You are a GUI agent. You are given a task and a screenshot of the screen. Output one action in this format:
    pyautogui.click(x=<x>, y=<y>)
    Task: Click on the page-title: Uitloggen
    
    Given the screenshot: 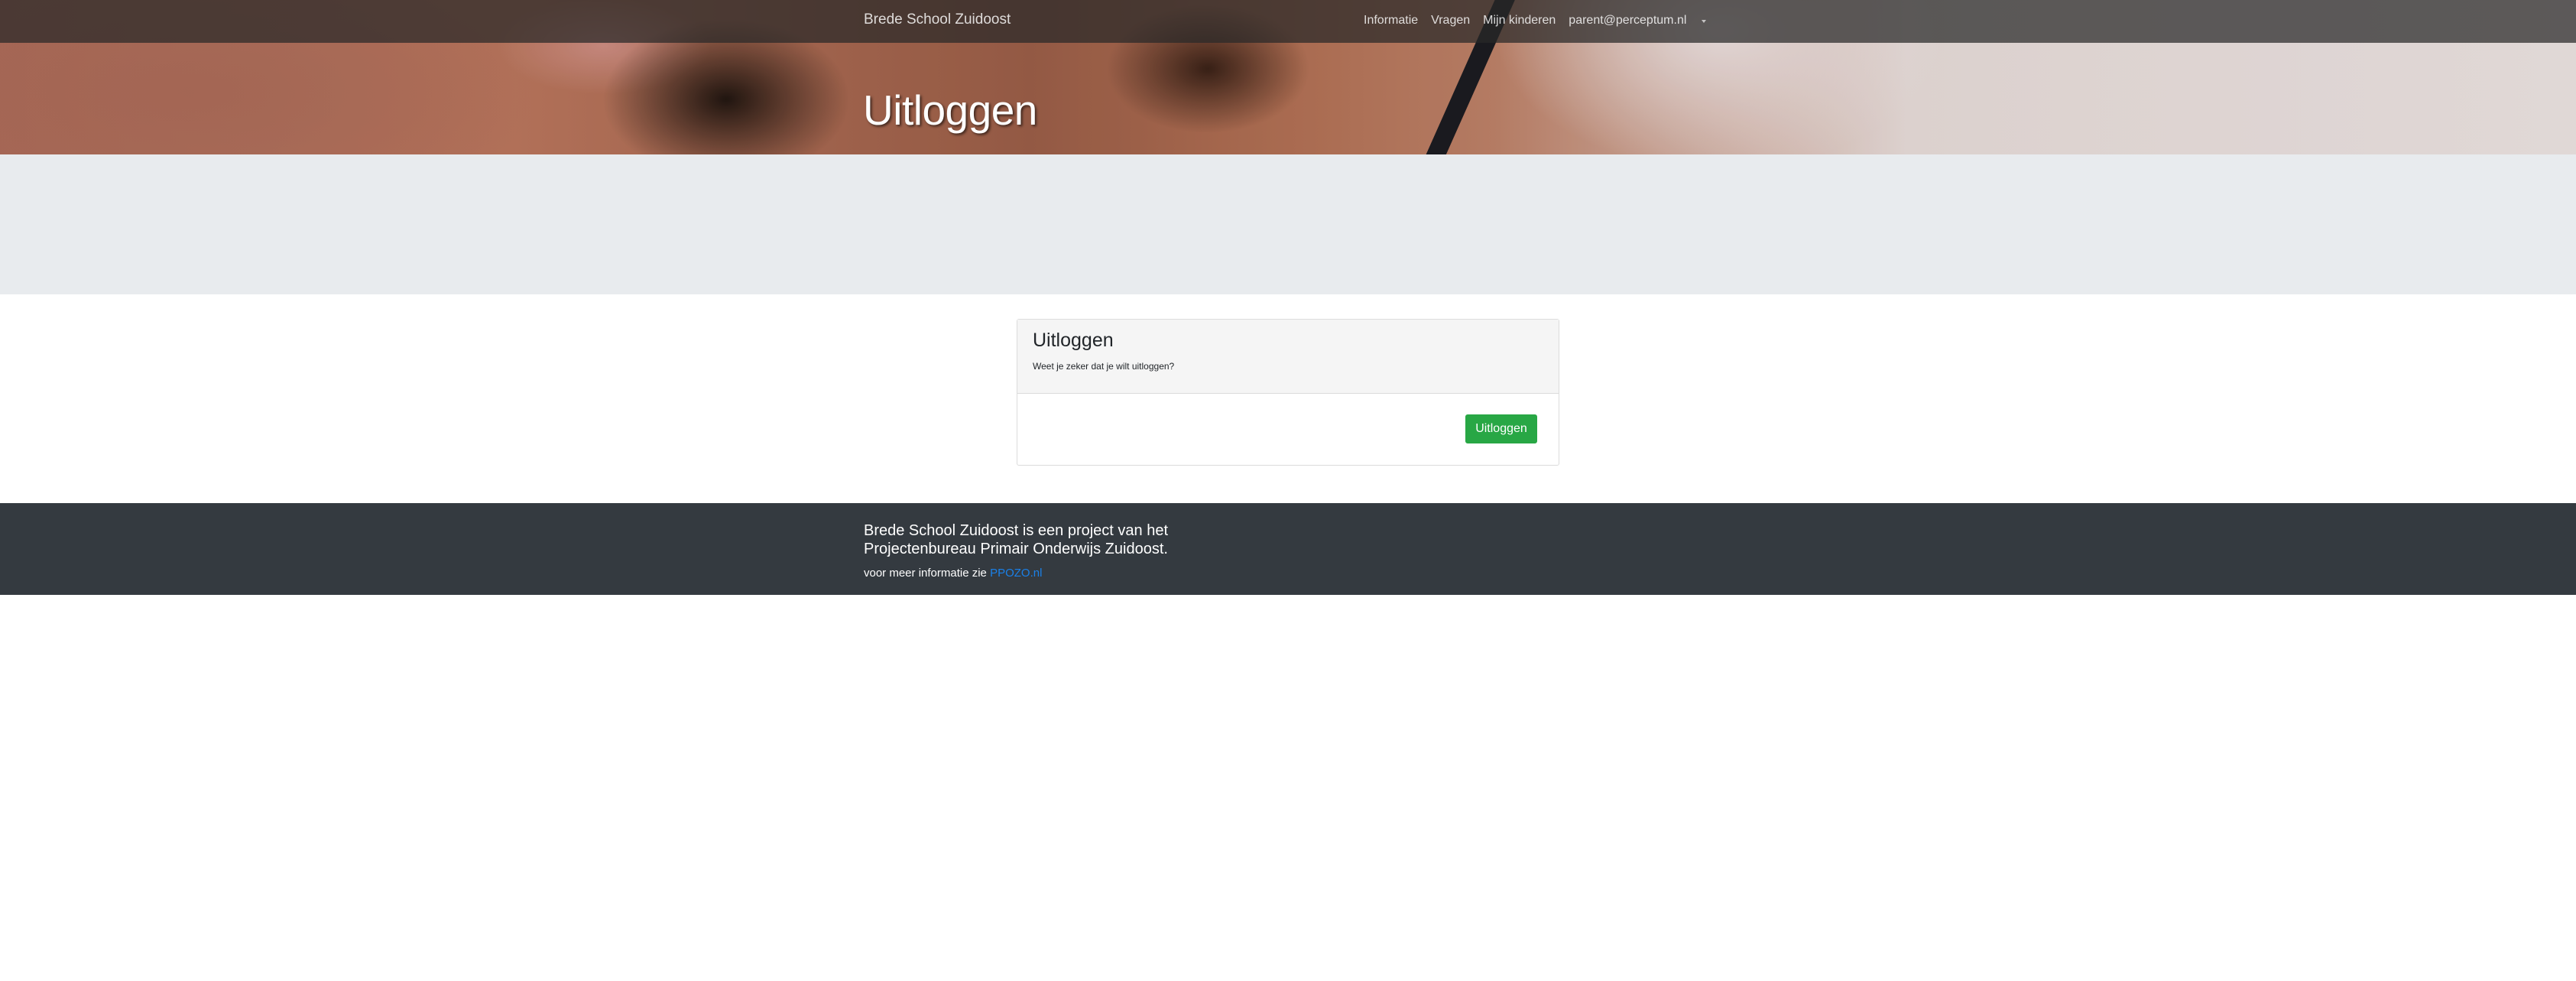 What is the action you would take?
    pyautogui.click(x=950, y=110)
    